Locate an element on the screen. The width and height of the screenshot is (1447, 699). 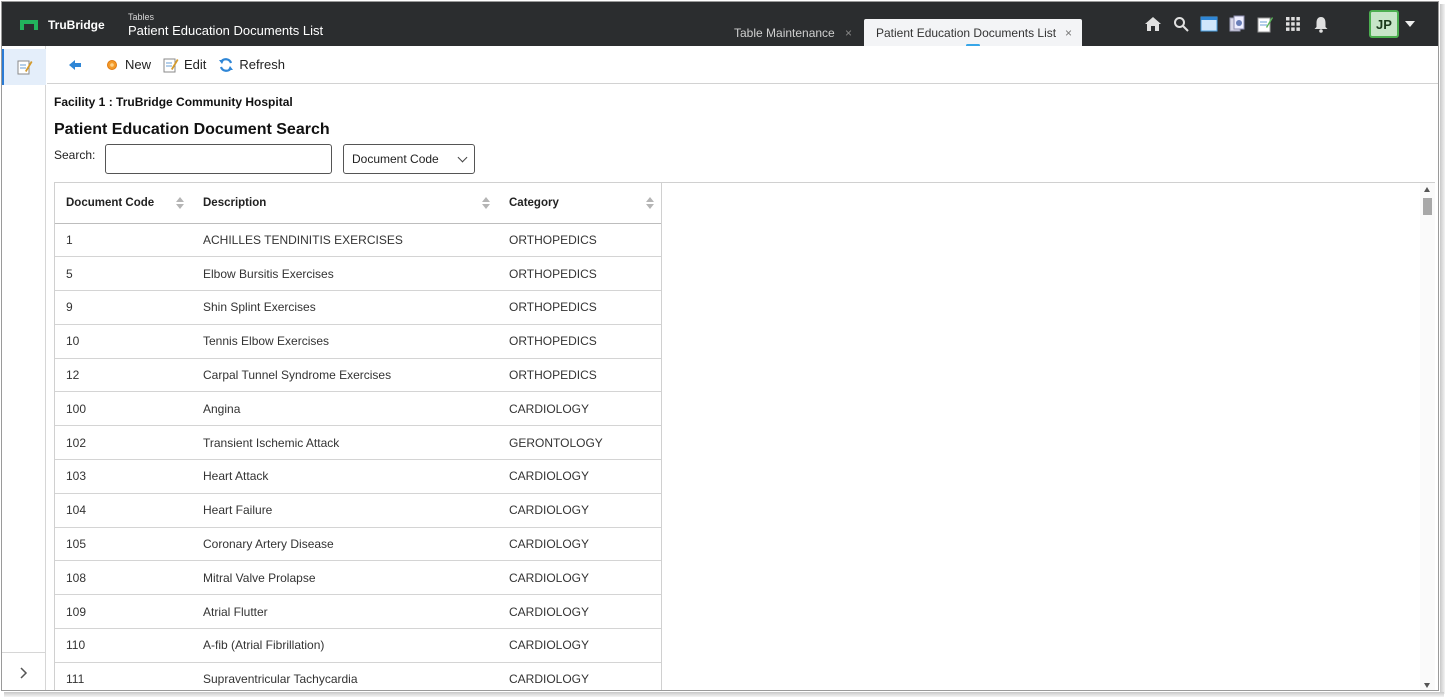
scrollbar-thumb is located at coordinates (1427, 206).